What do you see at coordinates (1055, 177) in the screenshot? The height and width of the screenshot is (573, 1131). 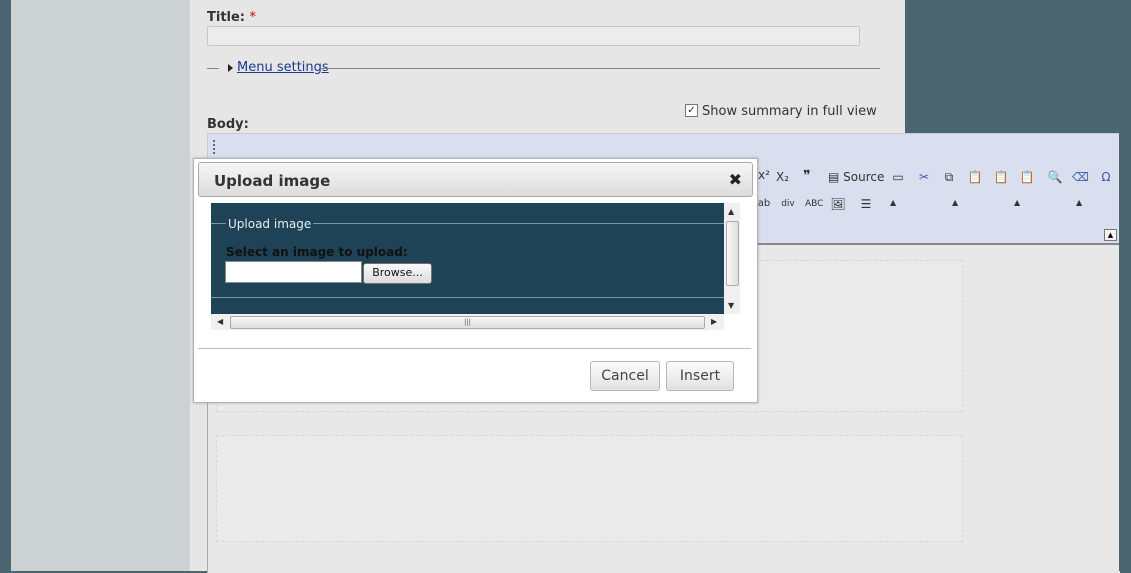 I see `find-icon: 🔍` at bounding box center [1055, 177].